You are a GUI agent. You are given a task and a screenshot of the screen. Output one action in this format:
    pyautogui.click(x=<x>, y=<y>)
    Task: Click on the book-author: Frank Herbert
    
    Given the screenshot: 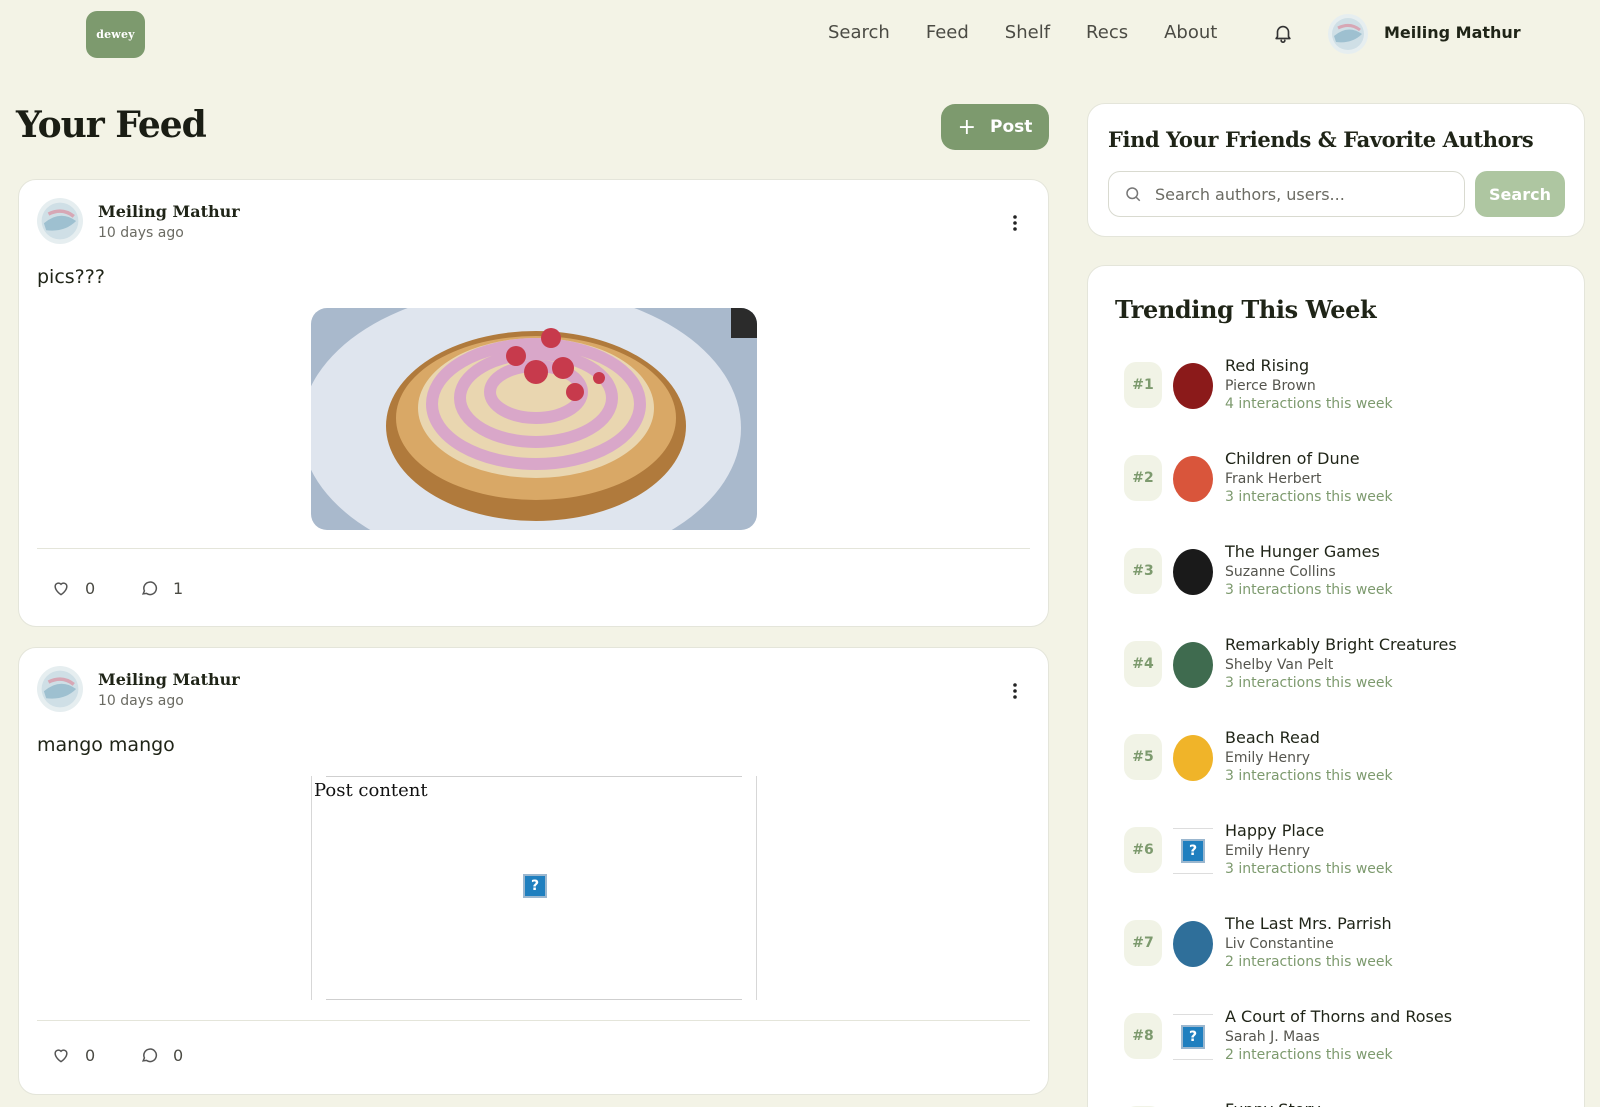 What is the action you would take?
    pyautogui.click(x=1273, y=479)
    